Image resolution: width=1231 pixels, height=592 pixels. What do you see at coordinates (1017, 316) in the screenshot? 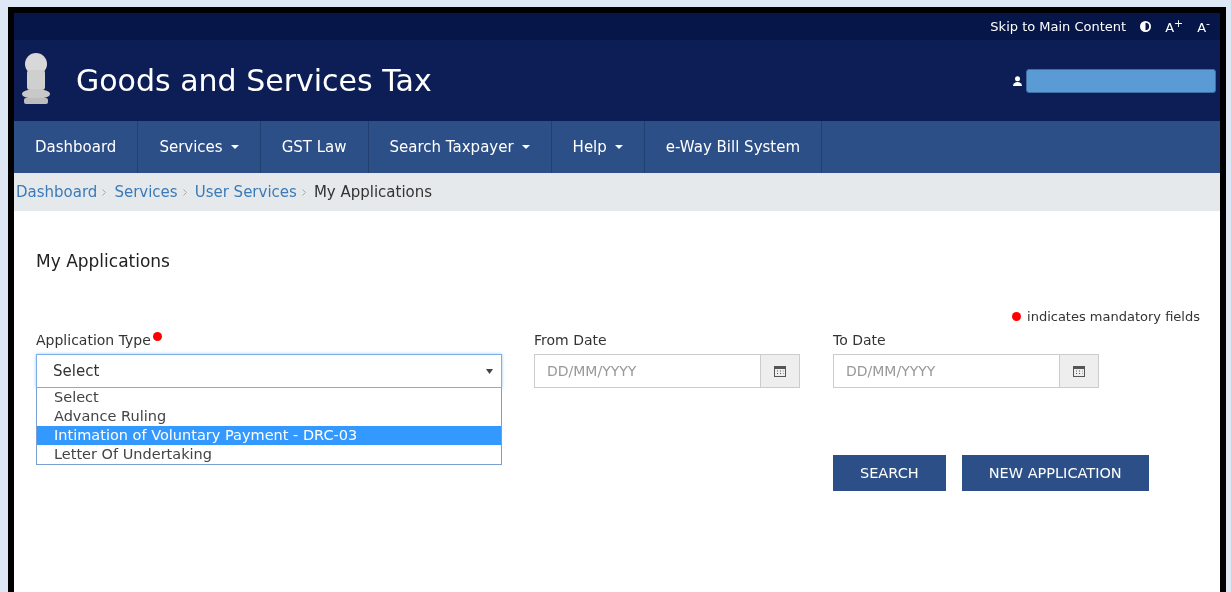
I see `required-dot` at bounding box center [1017, 316].